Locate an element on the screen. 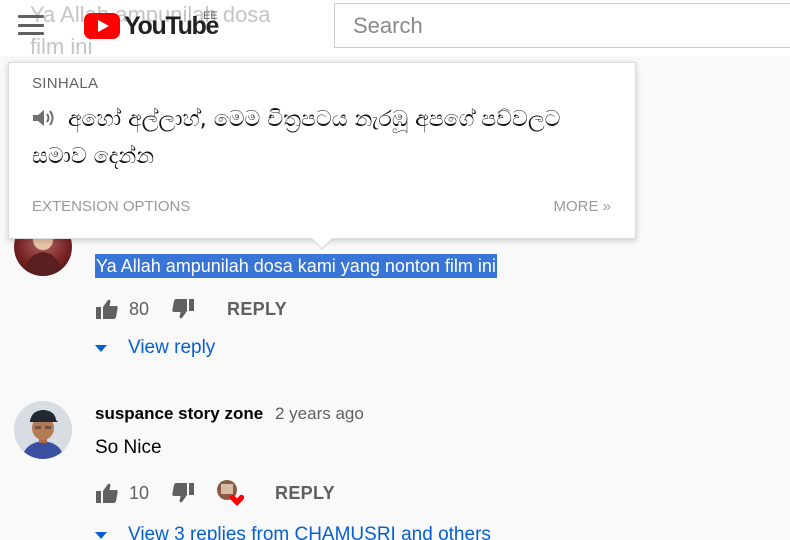  avatar is located at coordinates (43, 430).